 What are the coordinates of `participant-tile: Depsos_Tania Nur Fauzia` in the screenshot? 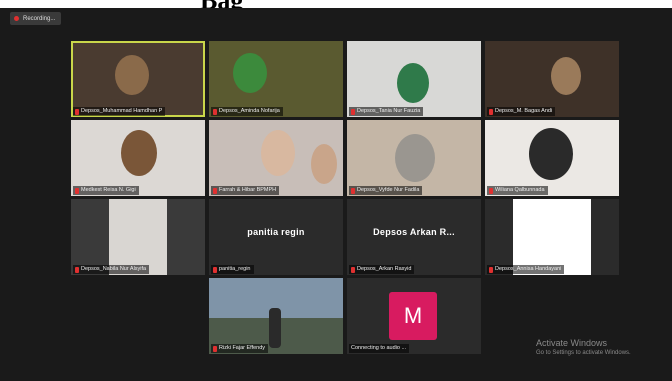 It's located at (414, 79).